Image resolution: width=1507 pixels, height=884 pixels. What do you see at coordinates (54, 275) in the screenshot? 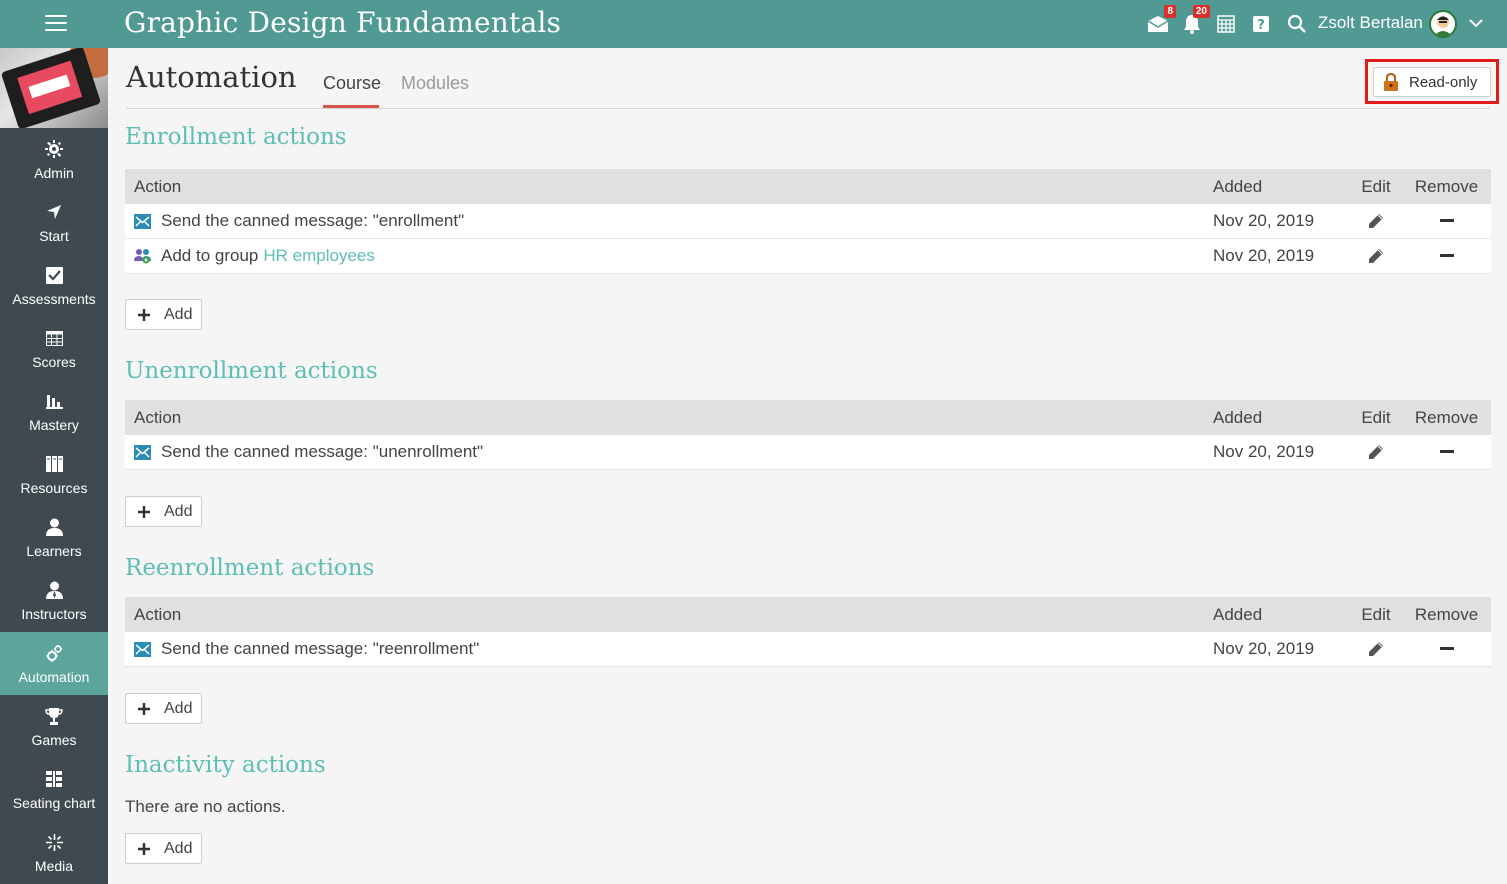
I see `checkbox-icon` at bounding box center [54, 275].